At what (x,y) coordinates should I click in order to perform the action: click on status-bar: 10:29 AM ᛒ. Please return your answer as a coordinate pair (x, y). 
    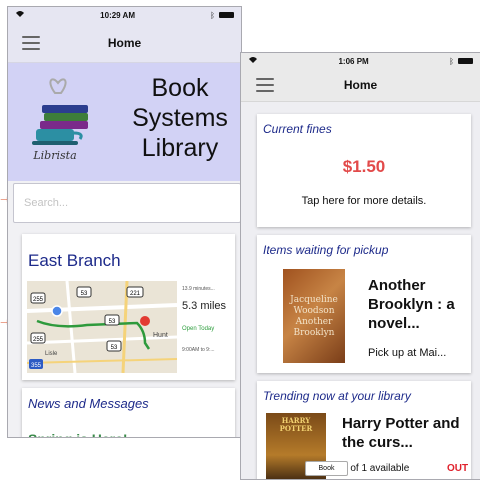
    Looking at the image, I should click on (124, 15).